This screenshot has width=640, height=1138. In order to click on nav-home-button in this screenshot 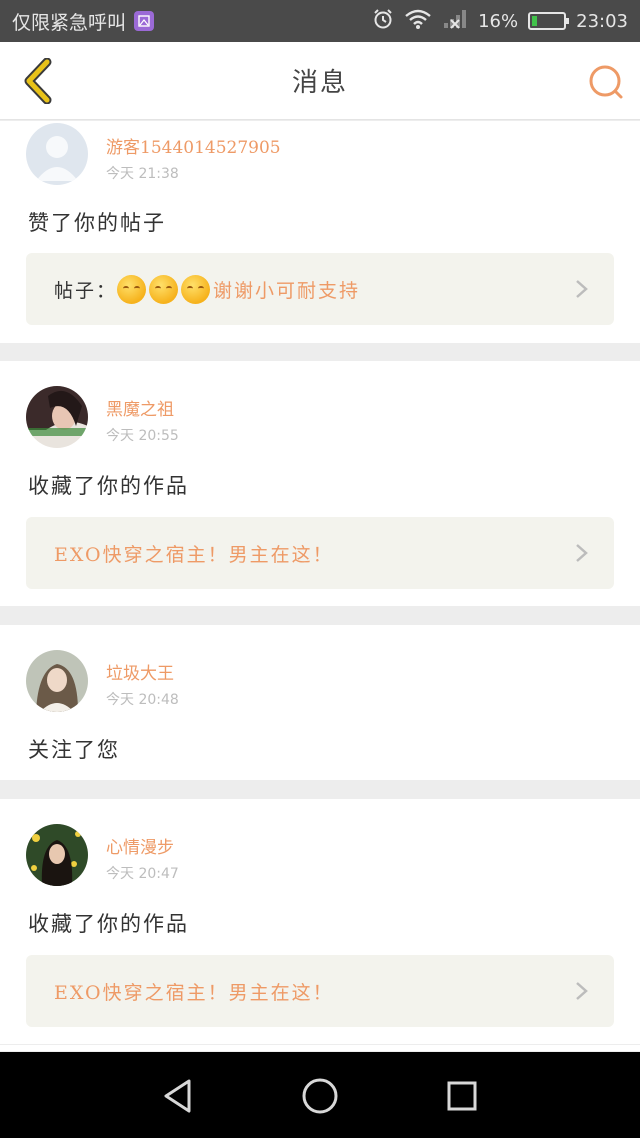, I will do `click(320, 1096)`.